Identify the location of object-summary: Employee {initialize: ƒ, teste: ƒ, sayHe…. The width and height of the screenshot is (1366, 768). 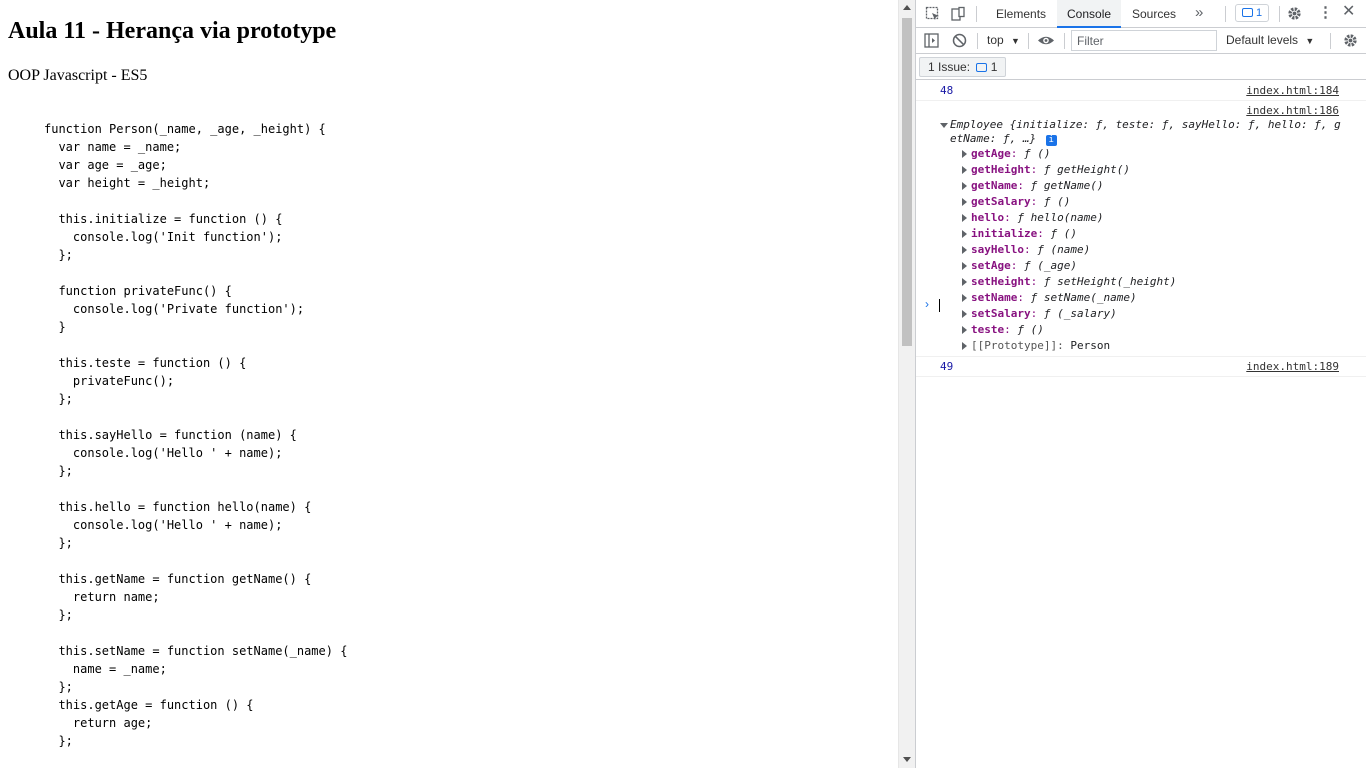
(1145, 124).